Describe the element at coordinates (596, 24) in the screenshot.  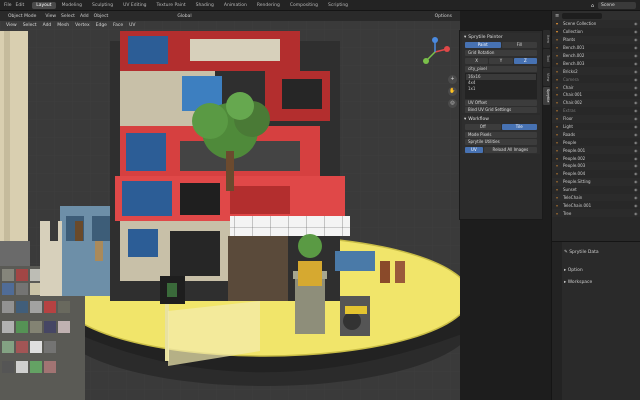
I see `outliner-row: ▾ Scene Collection ◉` at that location.